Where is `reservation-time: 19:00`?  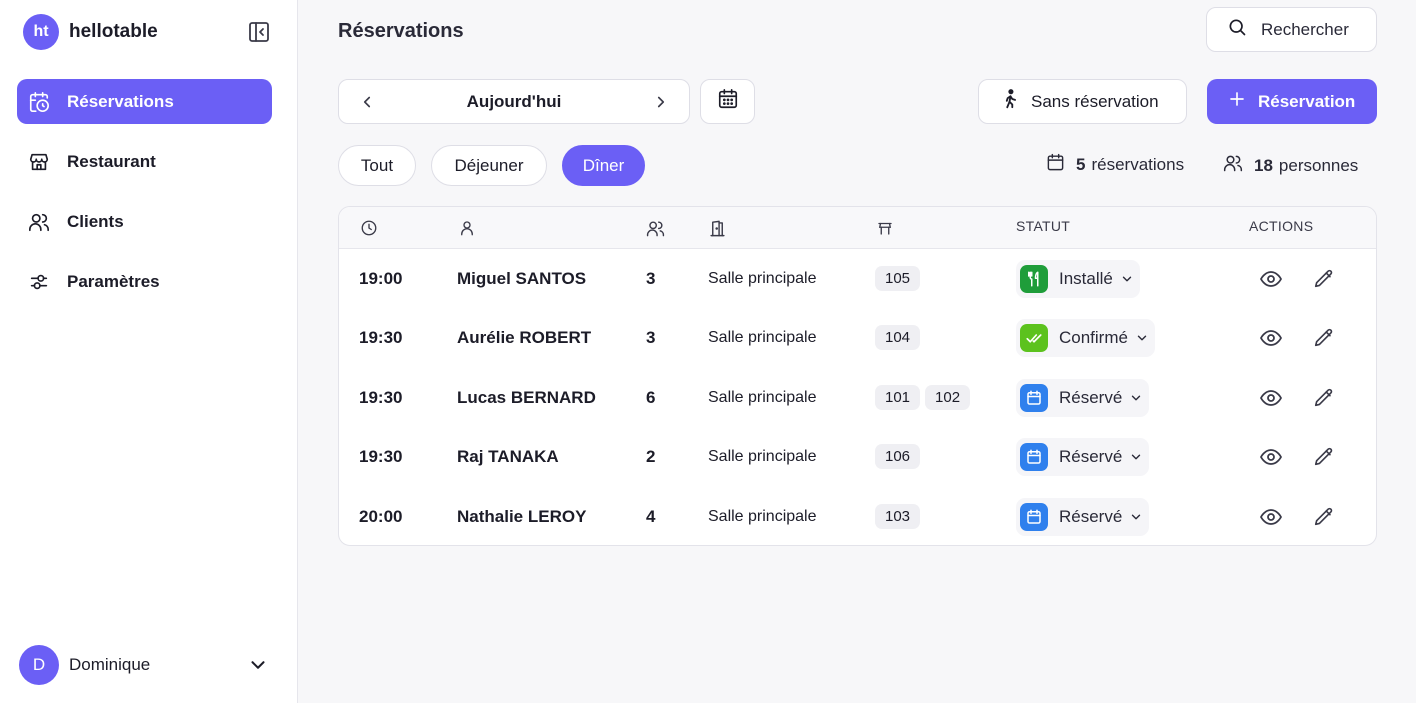
reservation-time: 19:00 is located at coordinates (381, 278).